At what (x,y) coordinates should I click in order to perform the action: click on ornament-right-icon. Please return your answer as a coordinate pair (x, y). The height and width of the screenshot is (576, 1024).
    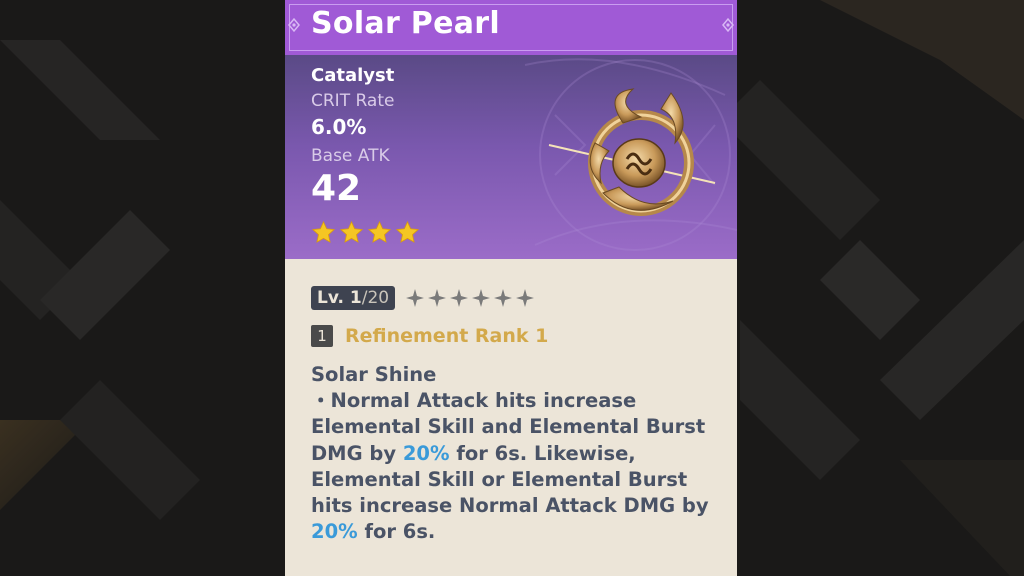
    Looking at the image, I should click on (728, 25).